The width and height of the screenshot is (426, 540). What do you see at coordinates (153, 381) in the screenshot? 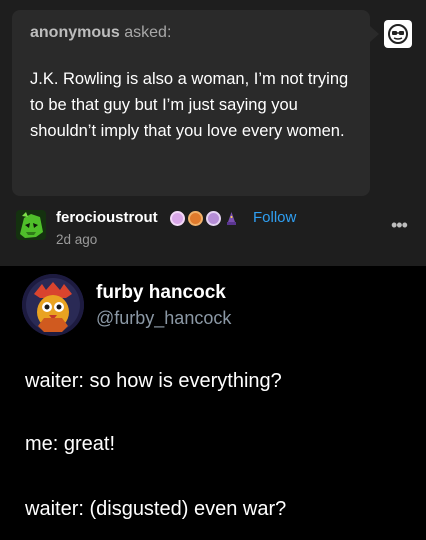
I see `tweet-text-line: waiter: so how is everything?` at bounding box center [153, 381].